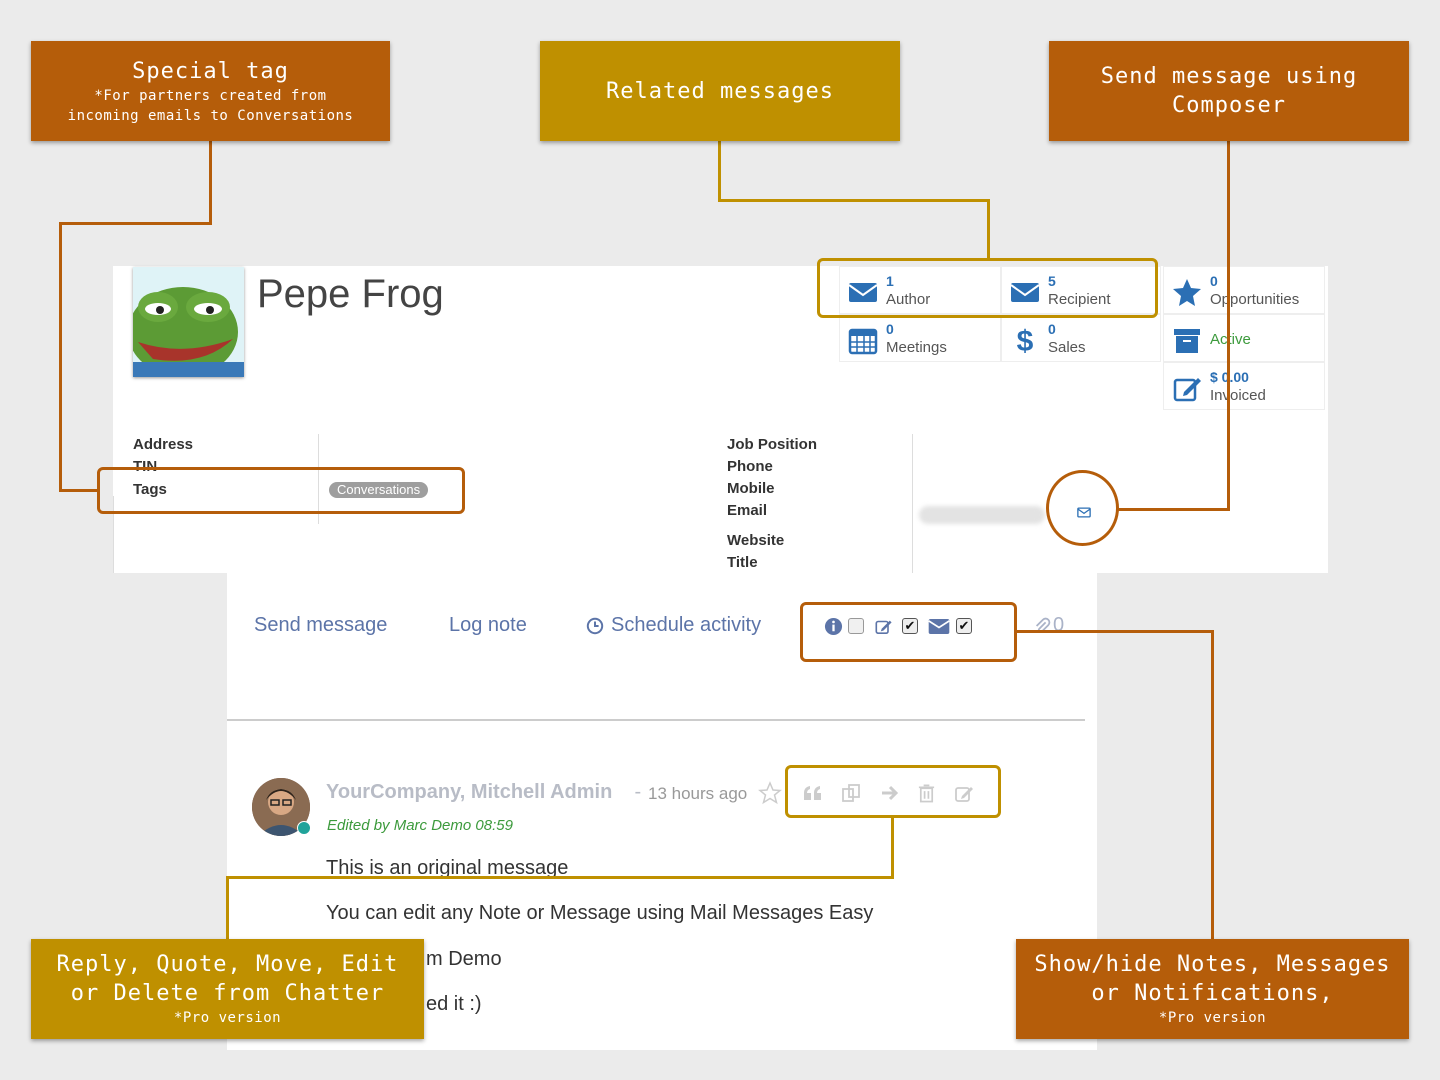  I want to click on message-author: YourCompany, Mitchell Admin, so click(469, 792).